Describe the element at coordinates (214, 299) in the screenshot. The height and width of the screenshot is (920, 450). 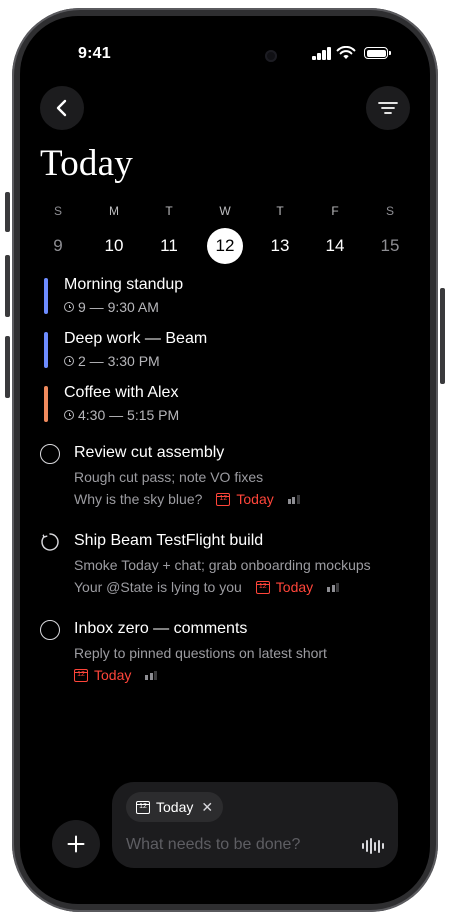
I see `event-item: Morning standup 9 — 9:30 AM` at that location.